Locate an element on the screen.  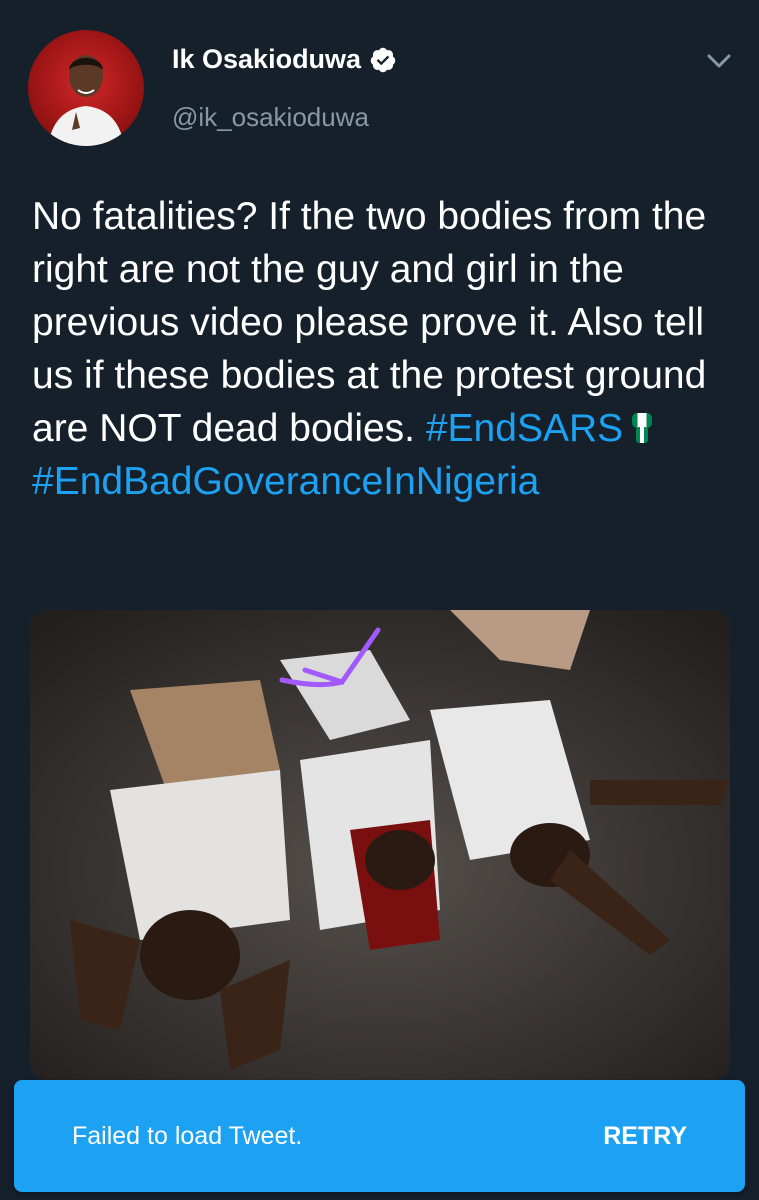
error-toast: Failed to load Tweet. RETRY is located at coordinates (379, 1136).